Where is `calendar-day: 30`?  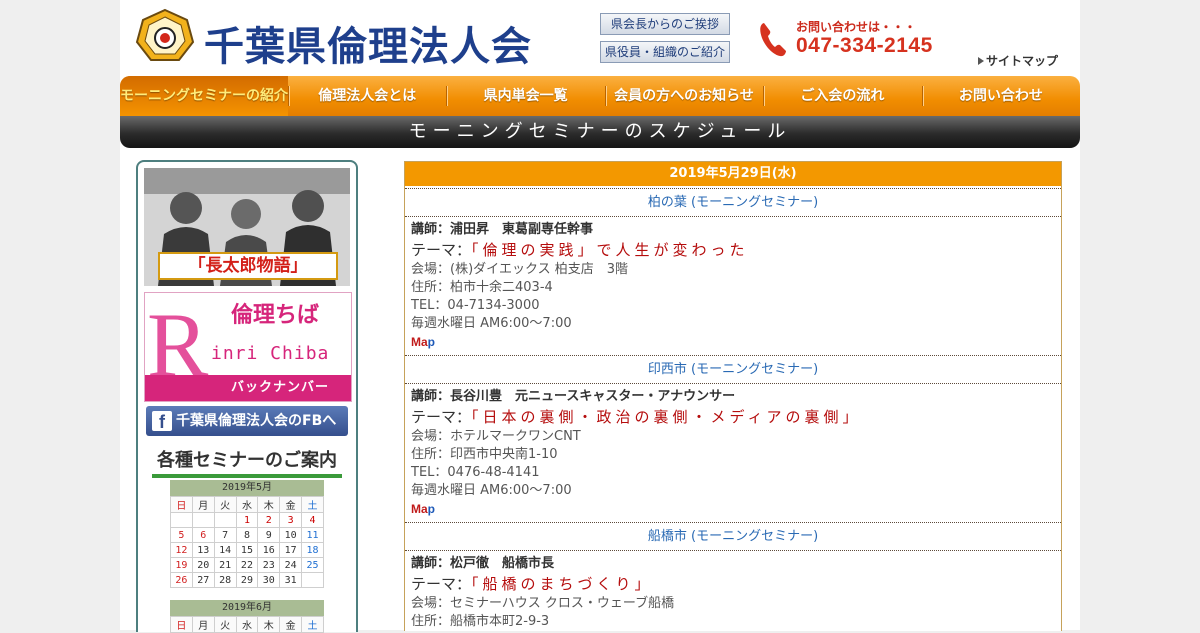 calendar-day: 30 is located at coordinates (269, 580).